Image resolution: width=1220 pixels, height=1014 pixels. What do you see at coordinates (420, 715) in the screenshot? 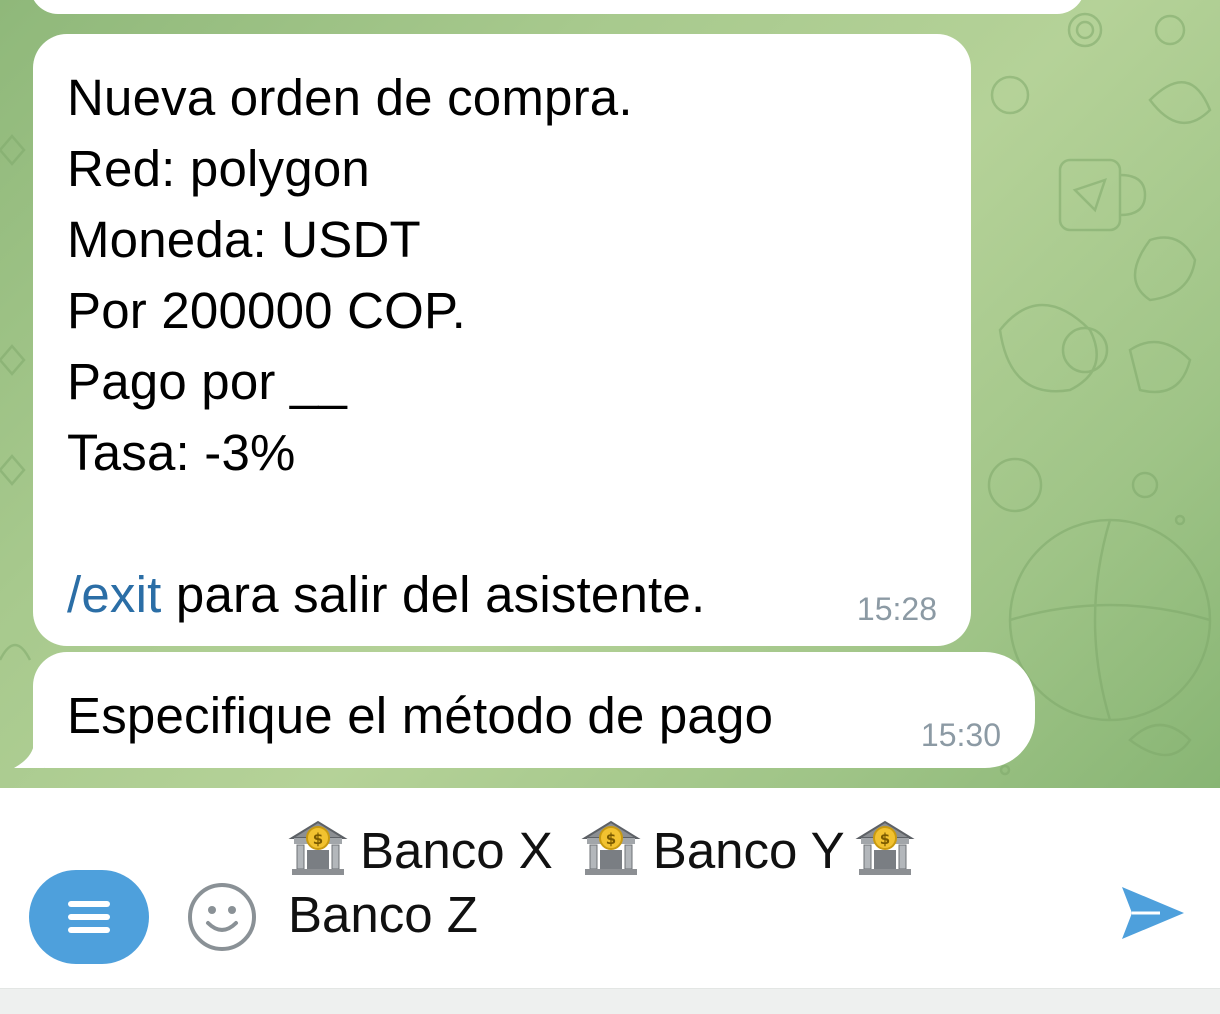
I see `message-line: Especifique el método de pago` at bounding box center [420, 715].